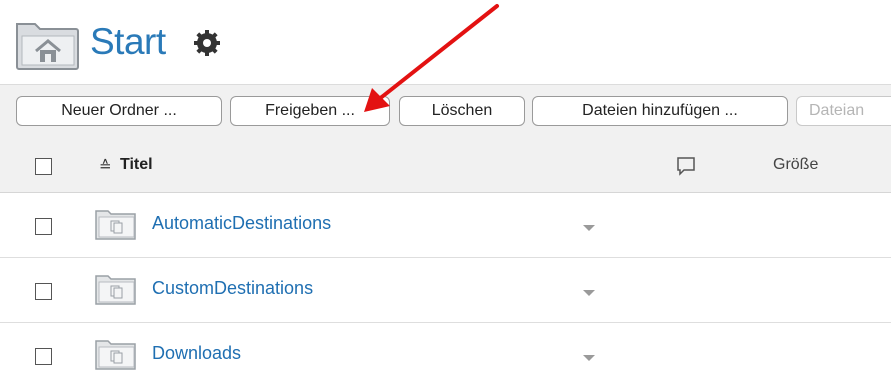  Describe the element at coordinates (47, 43) in the screenshot. I see `home-folder-icon` at that location.